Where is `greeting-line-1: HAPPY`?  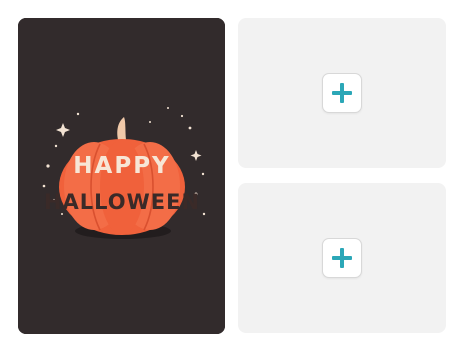
greeting-line-1: HAPPY is located at coordinates (121, 166).